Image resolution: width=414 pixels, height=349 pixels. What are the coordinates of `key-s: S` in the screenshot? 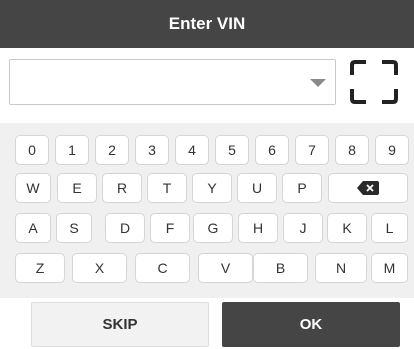 It's located at (74, 228).